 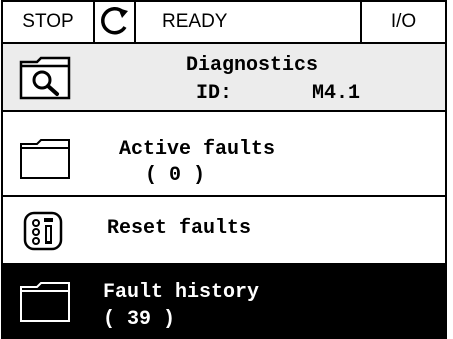 What do you see at coordinates (175, 175) in the screenshot?
I see `menu-item-count: ( 0 )` at bounding box center [175, 175].